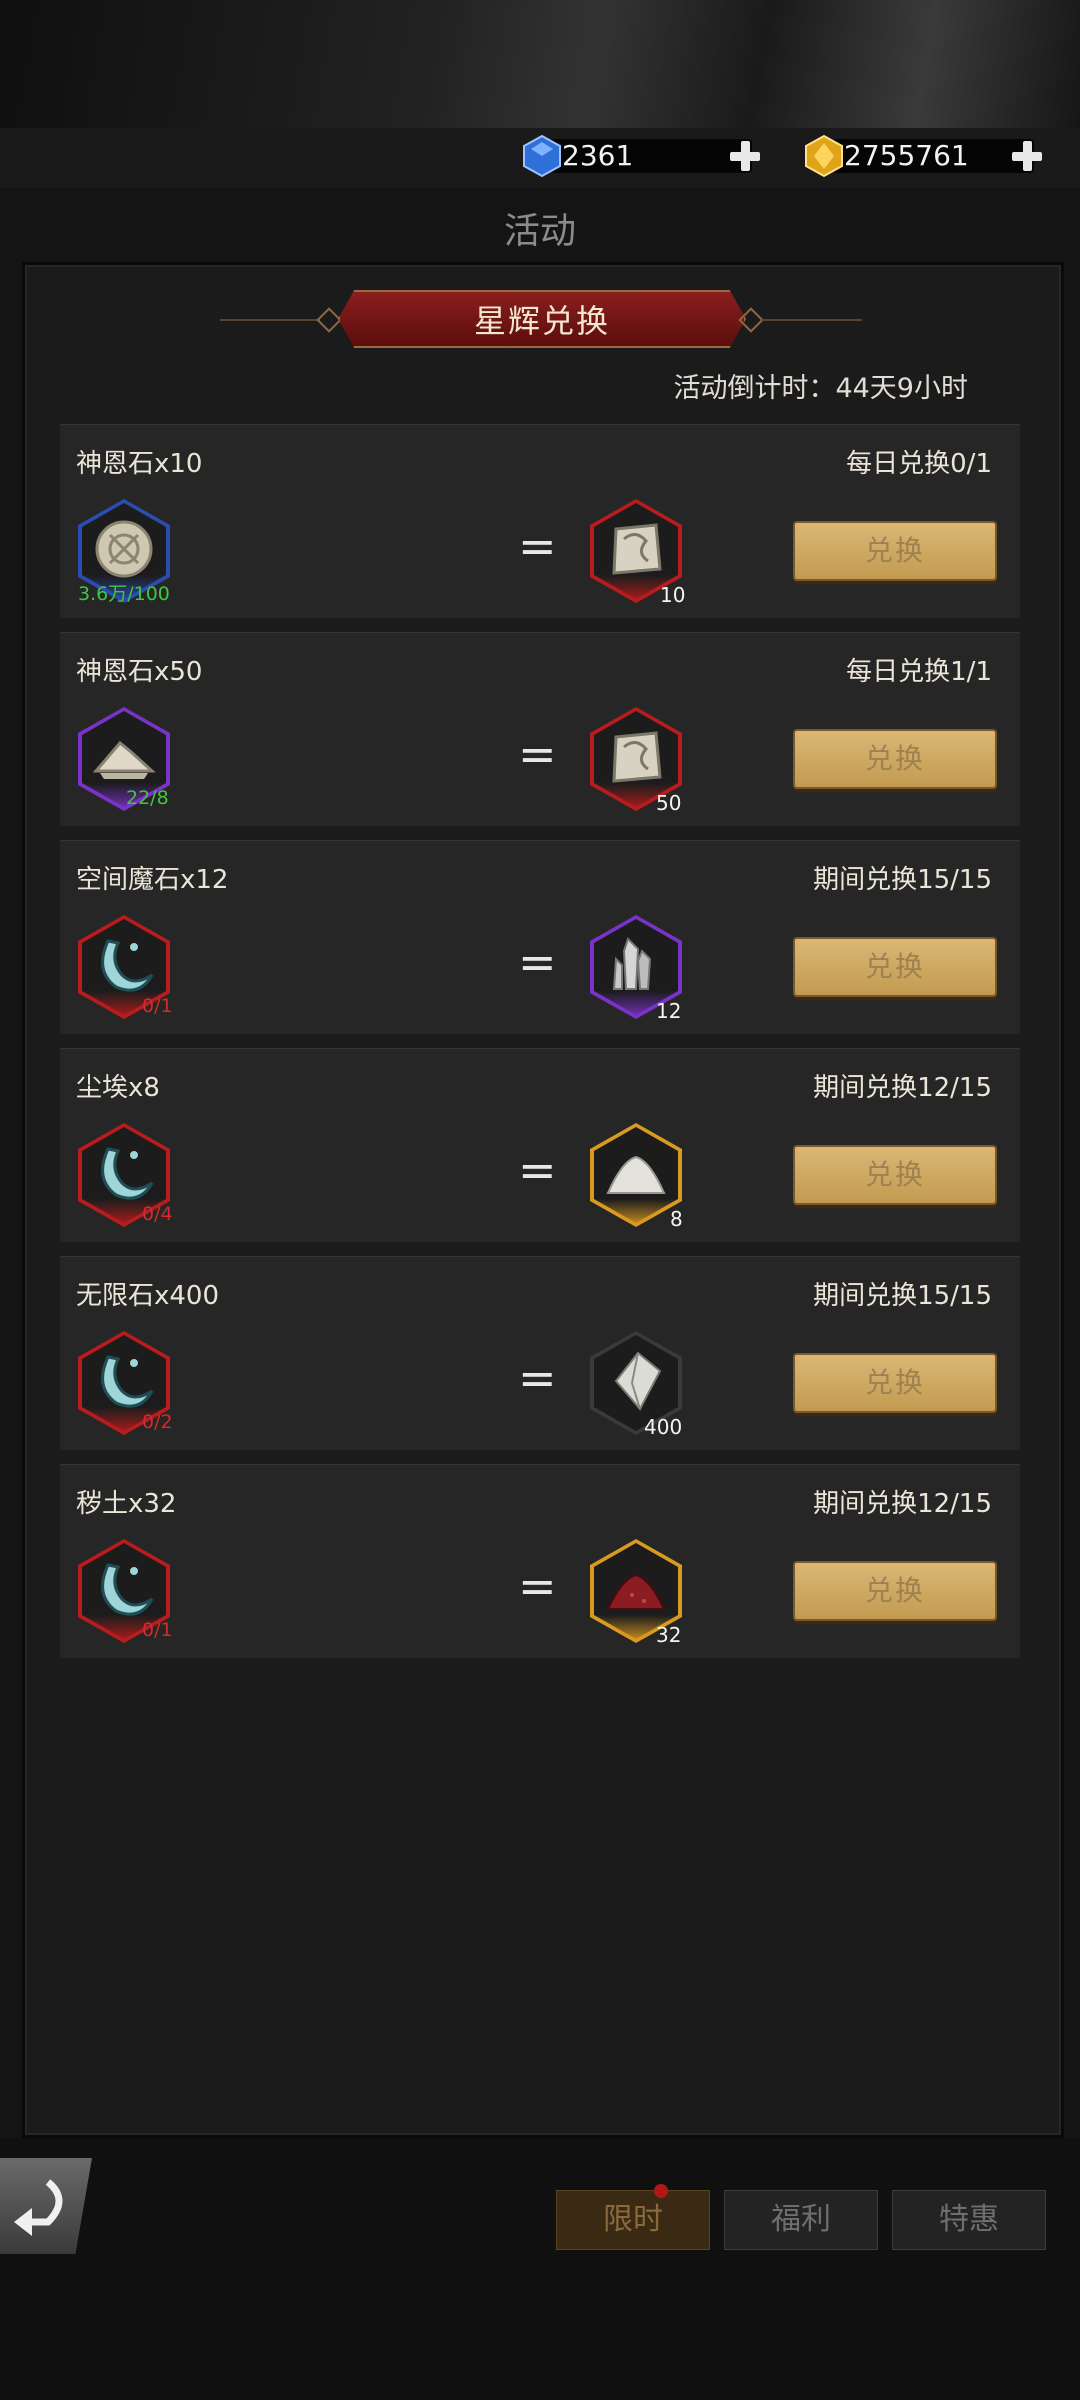 The image size is (1080, 2400). I want to click on banner-left-line, so click(270, 320).